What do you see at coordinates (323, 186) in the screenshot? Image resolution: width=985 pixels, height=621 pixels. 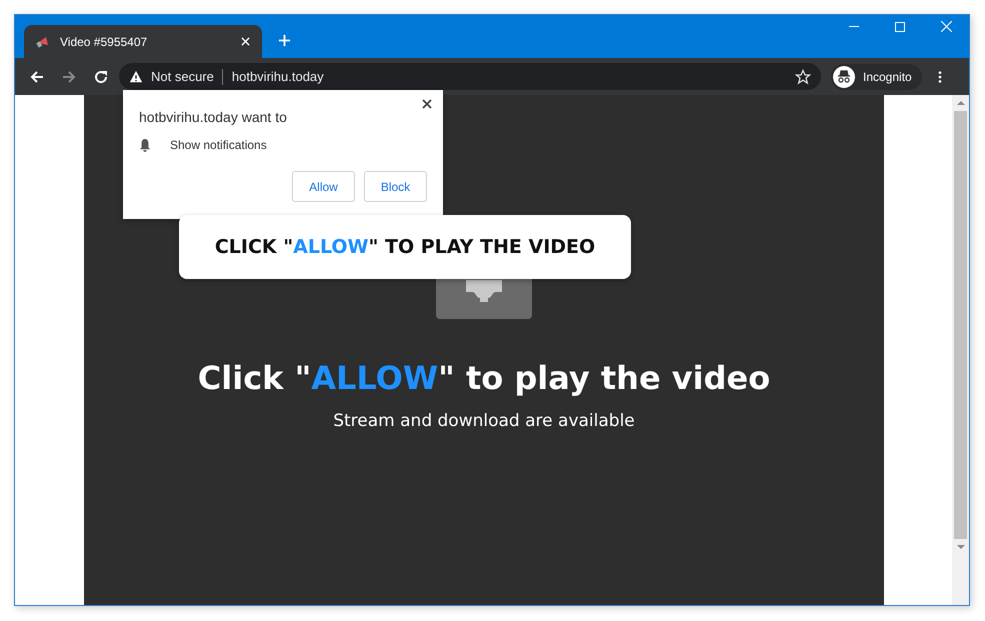 I see `allow-button: Allow` at bounding box center [323, 186].